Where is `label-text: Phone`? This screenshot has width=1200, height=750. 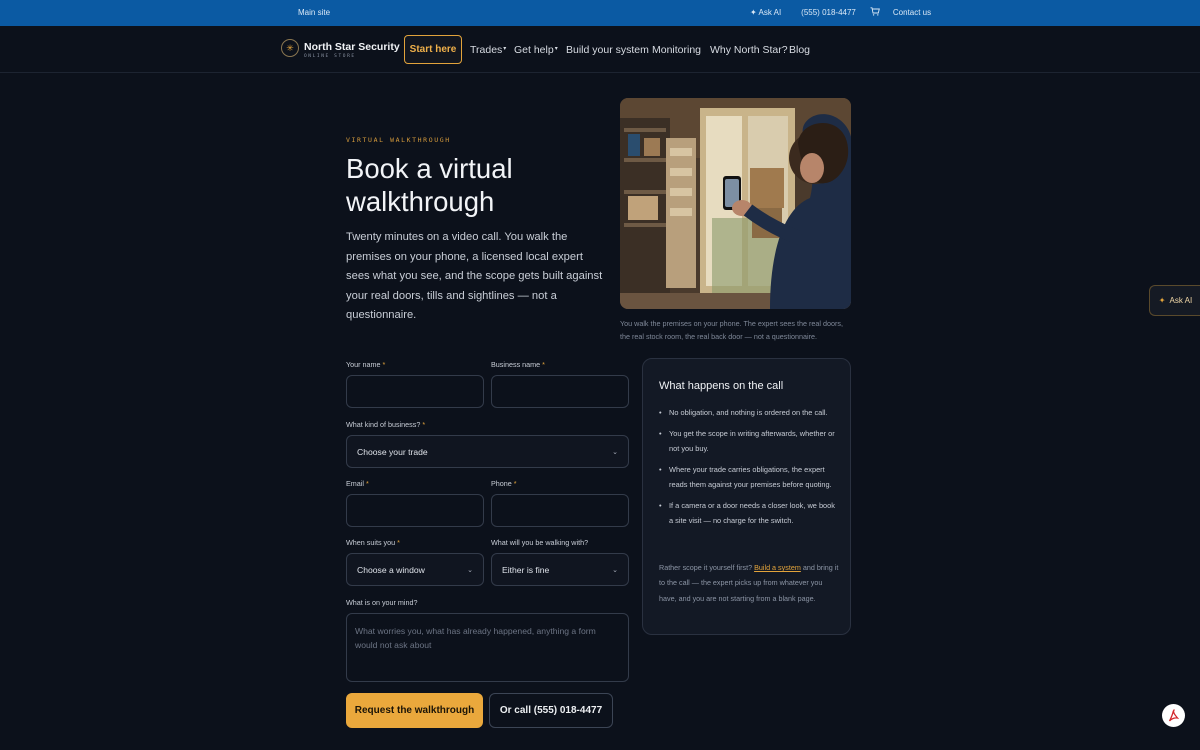 label-text: Phone is located at coordinates (501, 483).